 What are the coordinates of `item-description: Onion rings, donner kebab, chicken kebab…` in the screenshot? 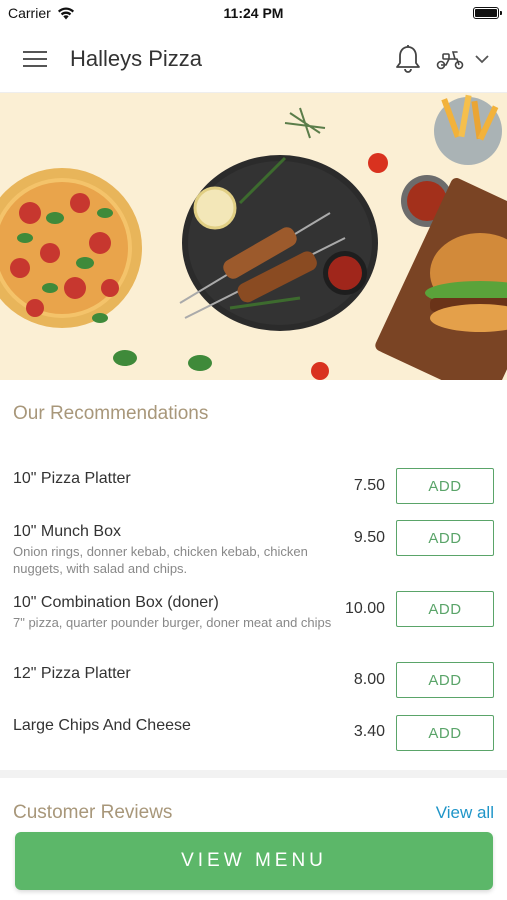 It's located at (160, 560).